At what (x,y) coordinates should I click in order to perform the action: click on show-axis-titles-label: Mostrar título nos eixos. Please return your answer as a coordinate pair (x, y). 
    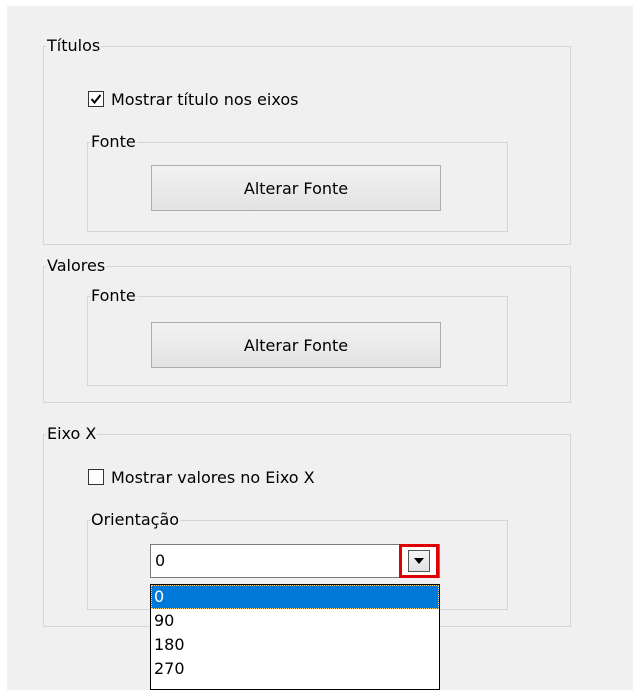
    Looking at the image, I should click on (205, 99).